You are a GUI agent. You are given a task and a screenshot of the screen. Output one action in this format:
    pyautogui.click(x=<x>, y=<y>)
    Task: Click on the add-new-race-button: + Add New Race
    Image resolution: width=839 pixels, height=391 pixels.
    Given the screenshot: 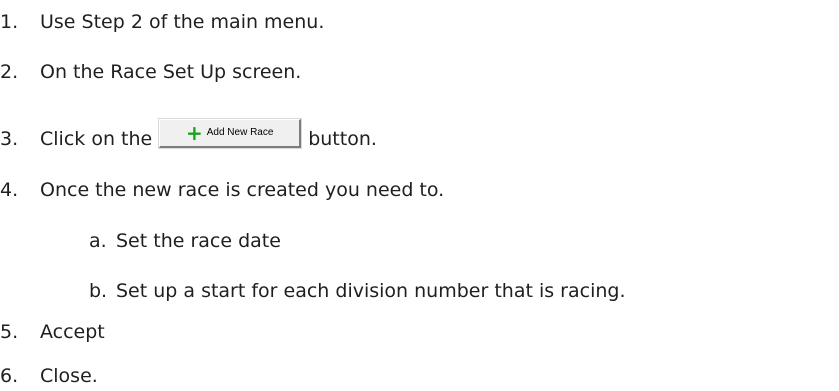 What is the action you would take?
    pyautogui.click(x=230, y=133)
    